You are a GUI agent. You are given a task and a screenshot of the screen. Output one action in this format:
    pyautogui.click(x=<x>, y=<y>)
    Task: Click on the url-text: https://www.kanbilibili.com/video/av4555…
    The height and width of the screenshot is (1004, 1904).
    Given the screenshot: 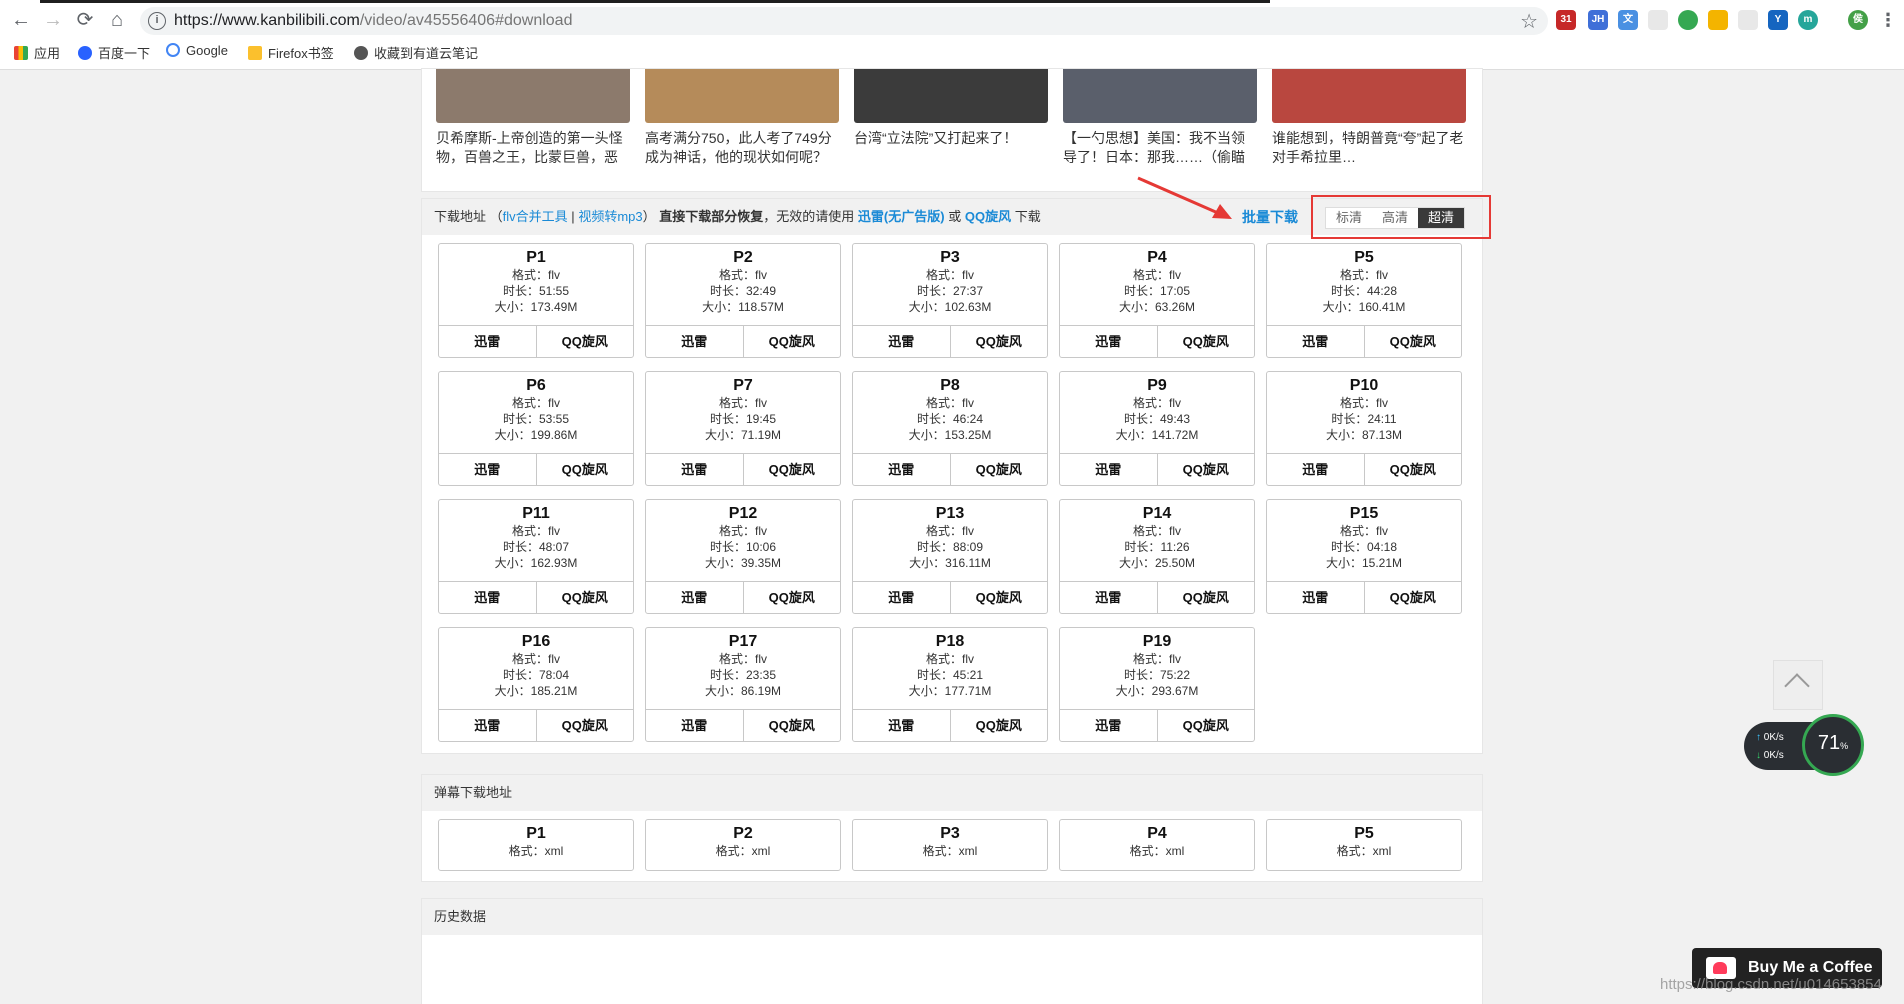 What is the action you would take?
    pyautogui.click(x=373, y=21)
    